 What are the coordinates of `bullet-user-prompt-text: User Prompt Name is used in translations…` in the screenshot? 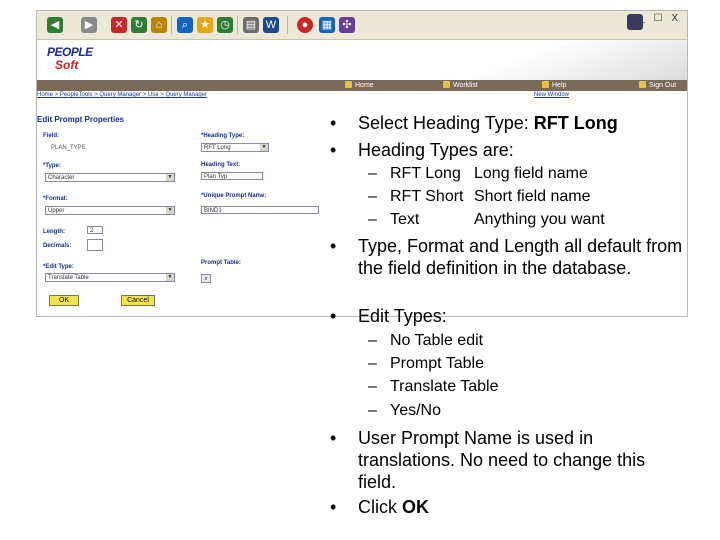 It's located at (502, 460).